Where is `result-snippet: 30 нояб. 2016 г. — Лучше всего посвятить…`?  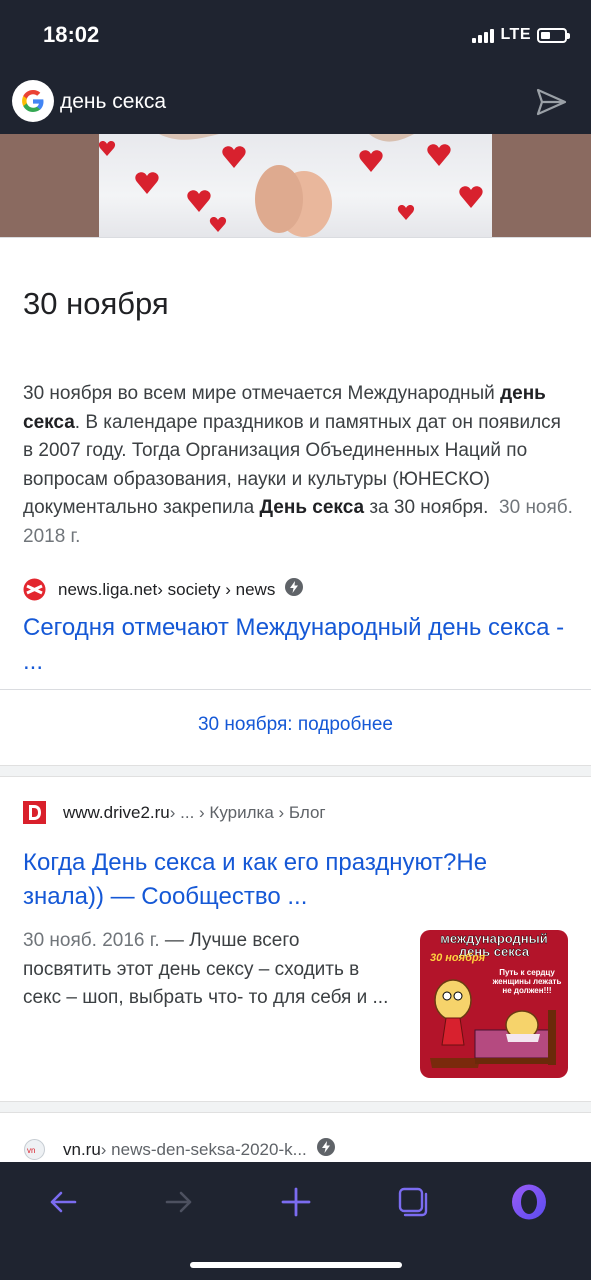 result-snippet: 30 нояб. 2016 г. — Лучше всего посвятить… is located at coordinates (208, 970).